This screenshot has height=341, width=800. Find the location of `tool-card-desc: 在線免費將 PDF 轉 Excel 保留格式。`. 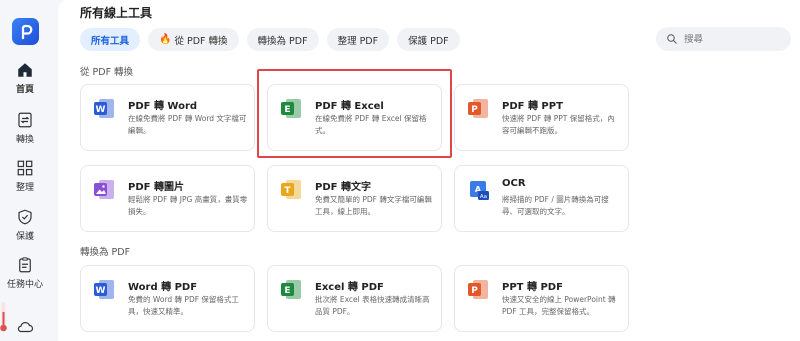

tool-card-desc: 在線免費將 PDF 轉 Excel 保留格式。 is located at coordinates (371, 124).